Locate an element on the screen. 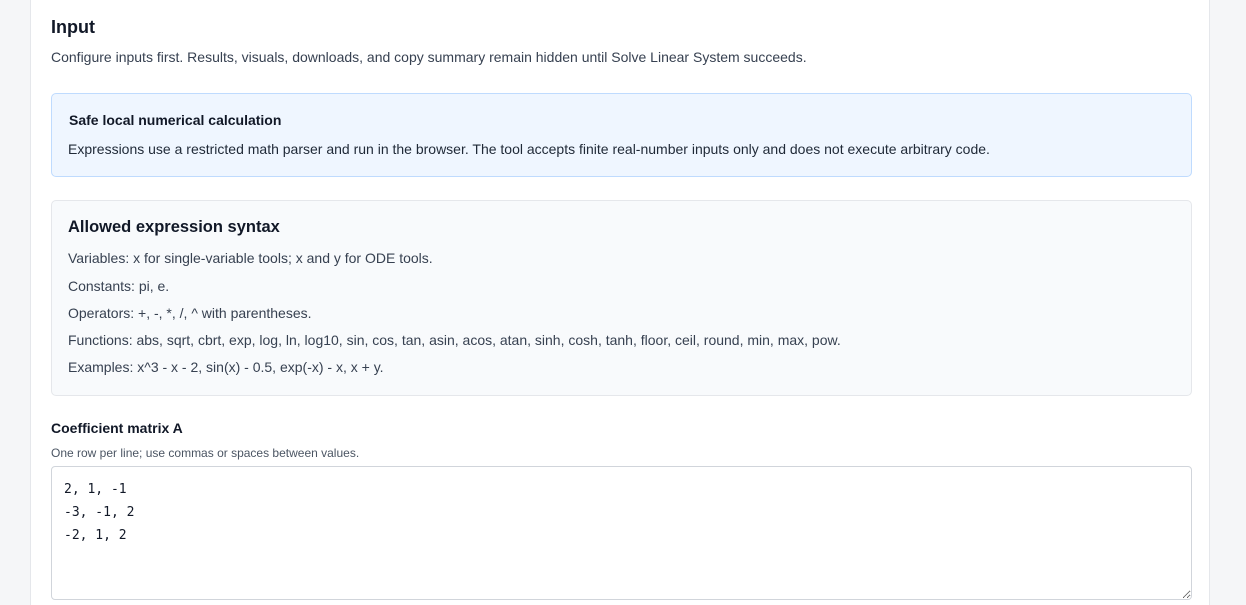 This screenshot has height=605, width=1246. section-title: Input is located at coordinates (73, 27).